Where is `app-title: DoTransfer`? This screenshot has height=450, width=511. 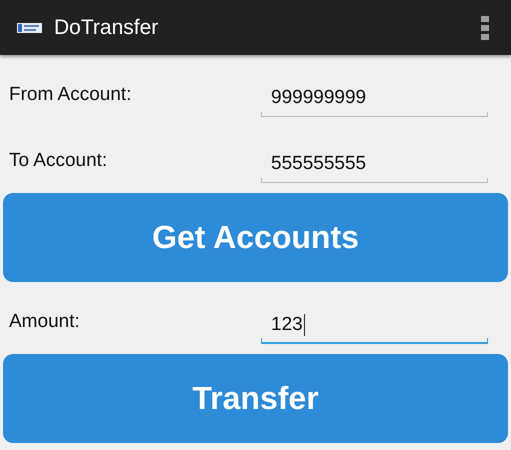 app-title: DoTransfer is located at coordinates (107, 28).